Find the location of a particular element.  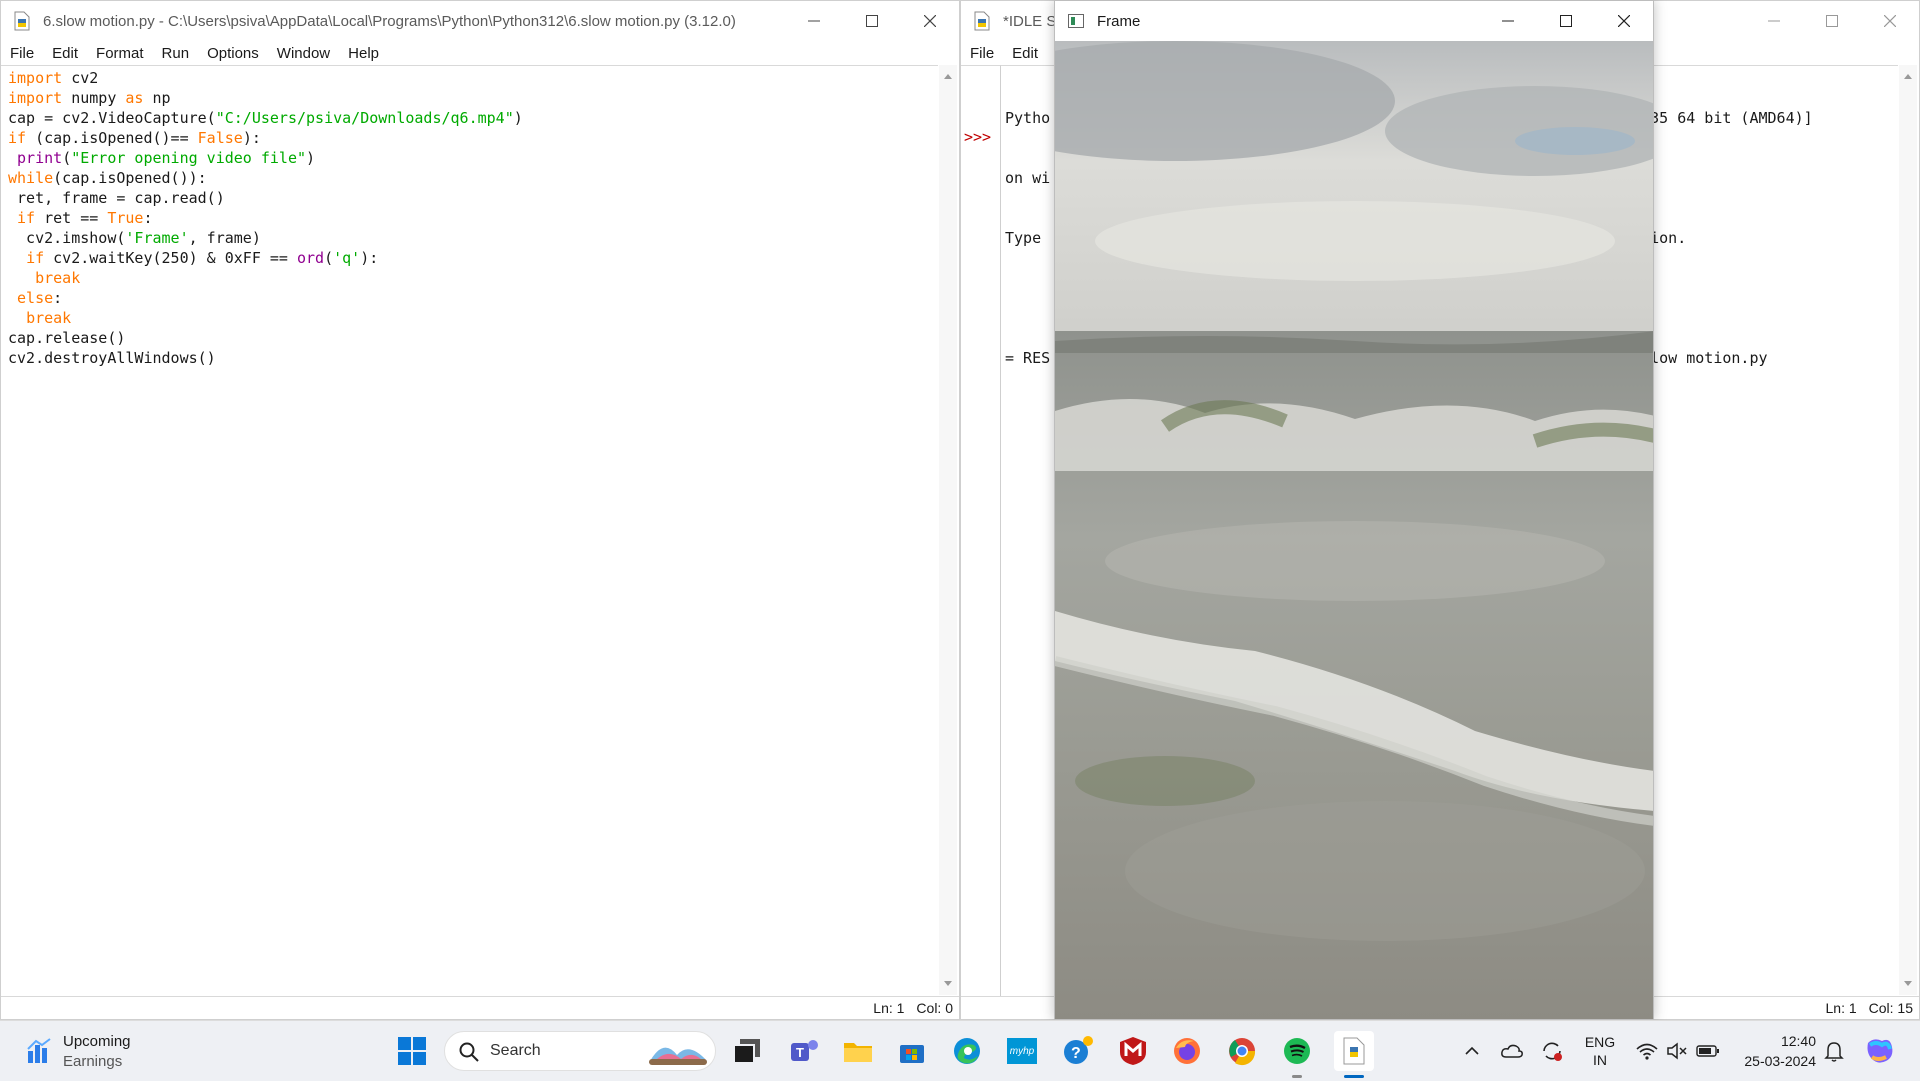

notifications-bell-icon is located at coordinates (1834, 1051).